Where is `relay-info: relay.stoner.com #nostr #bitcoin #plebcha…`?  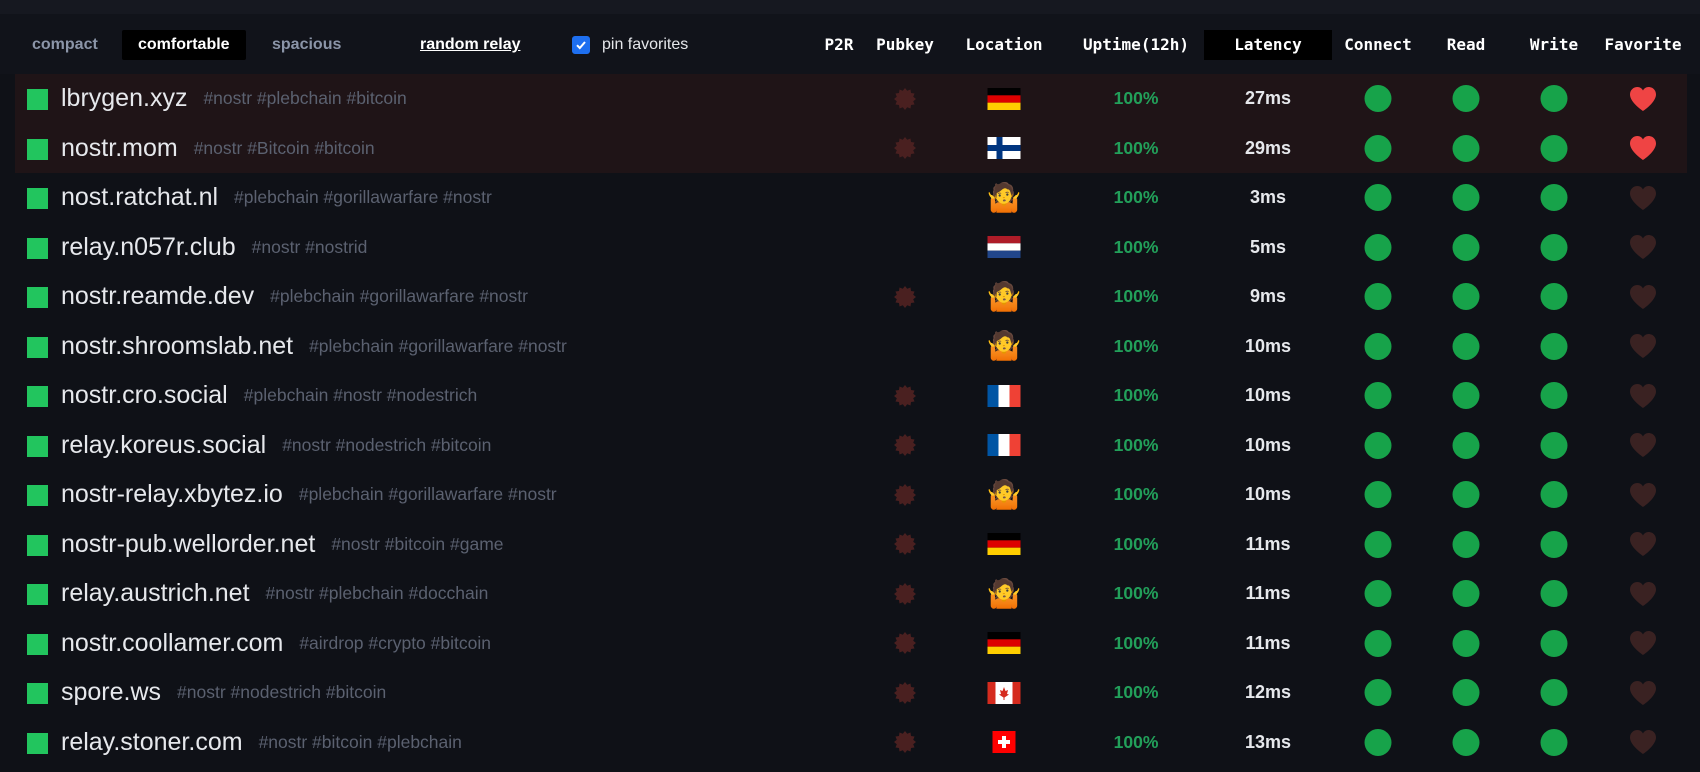
relay-info: relay.stoner.com #nostr #bitcoin #plebcha… is located at coordinates (261, 743).